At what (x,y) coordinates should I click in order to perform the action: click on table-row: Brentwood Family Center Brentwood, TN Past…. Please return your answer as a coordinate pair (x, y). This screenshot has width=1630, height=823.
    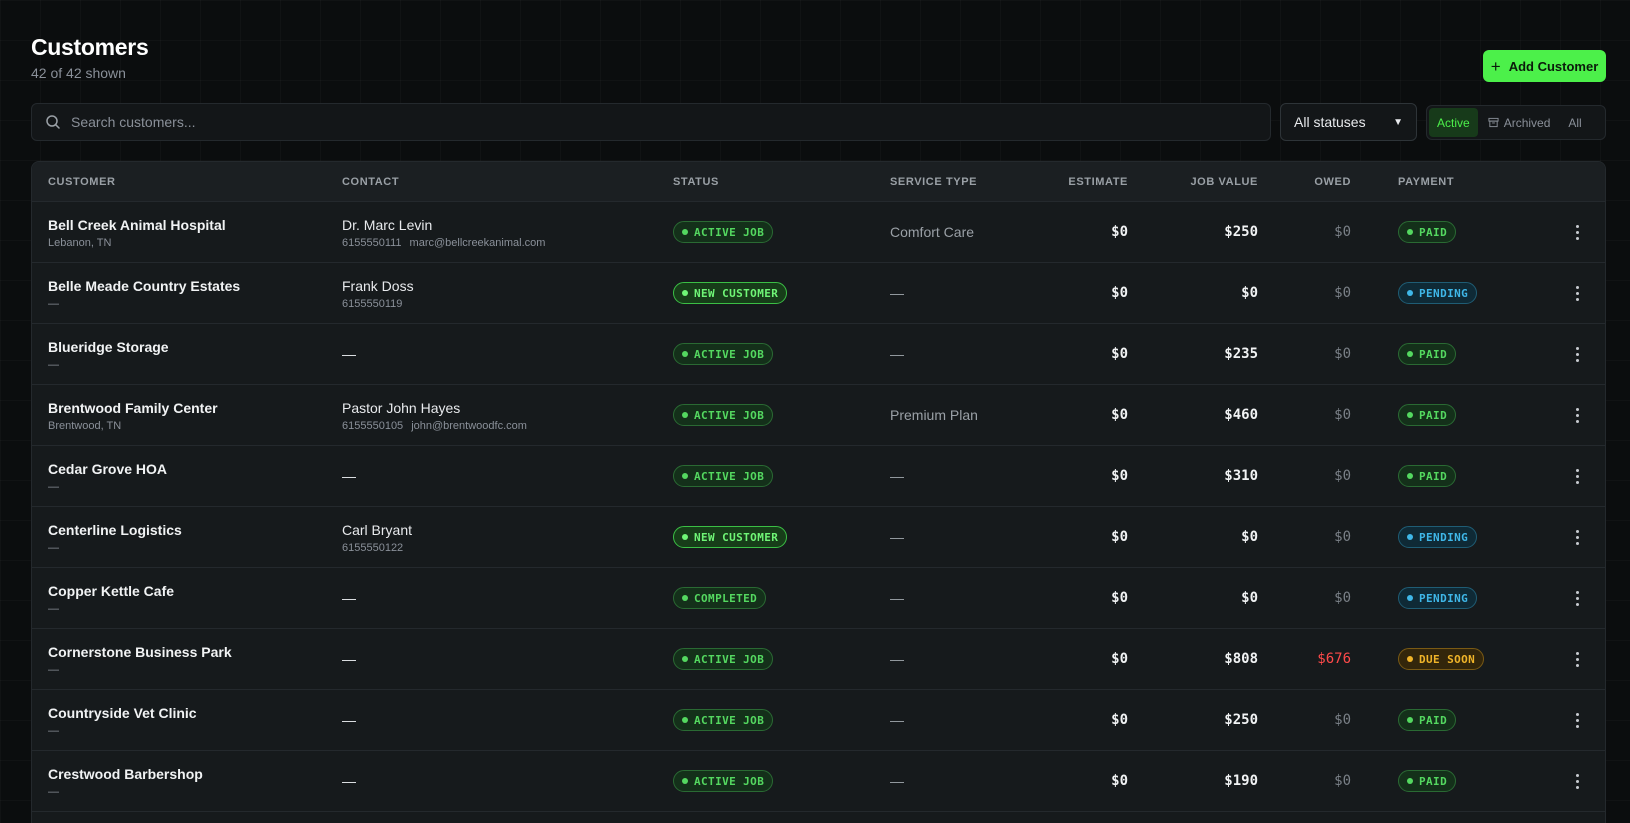
    Looking at the image, I should click on (818, 415).